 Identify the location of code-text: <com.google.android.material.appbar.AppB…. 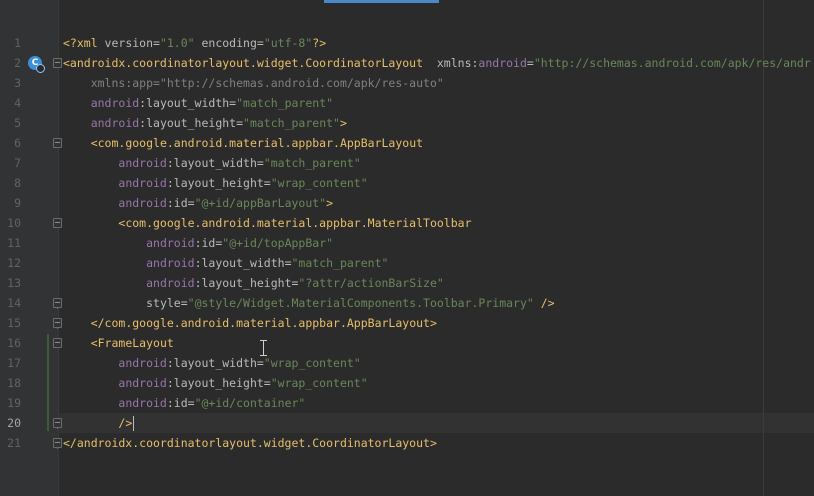
(243, 143).